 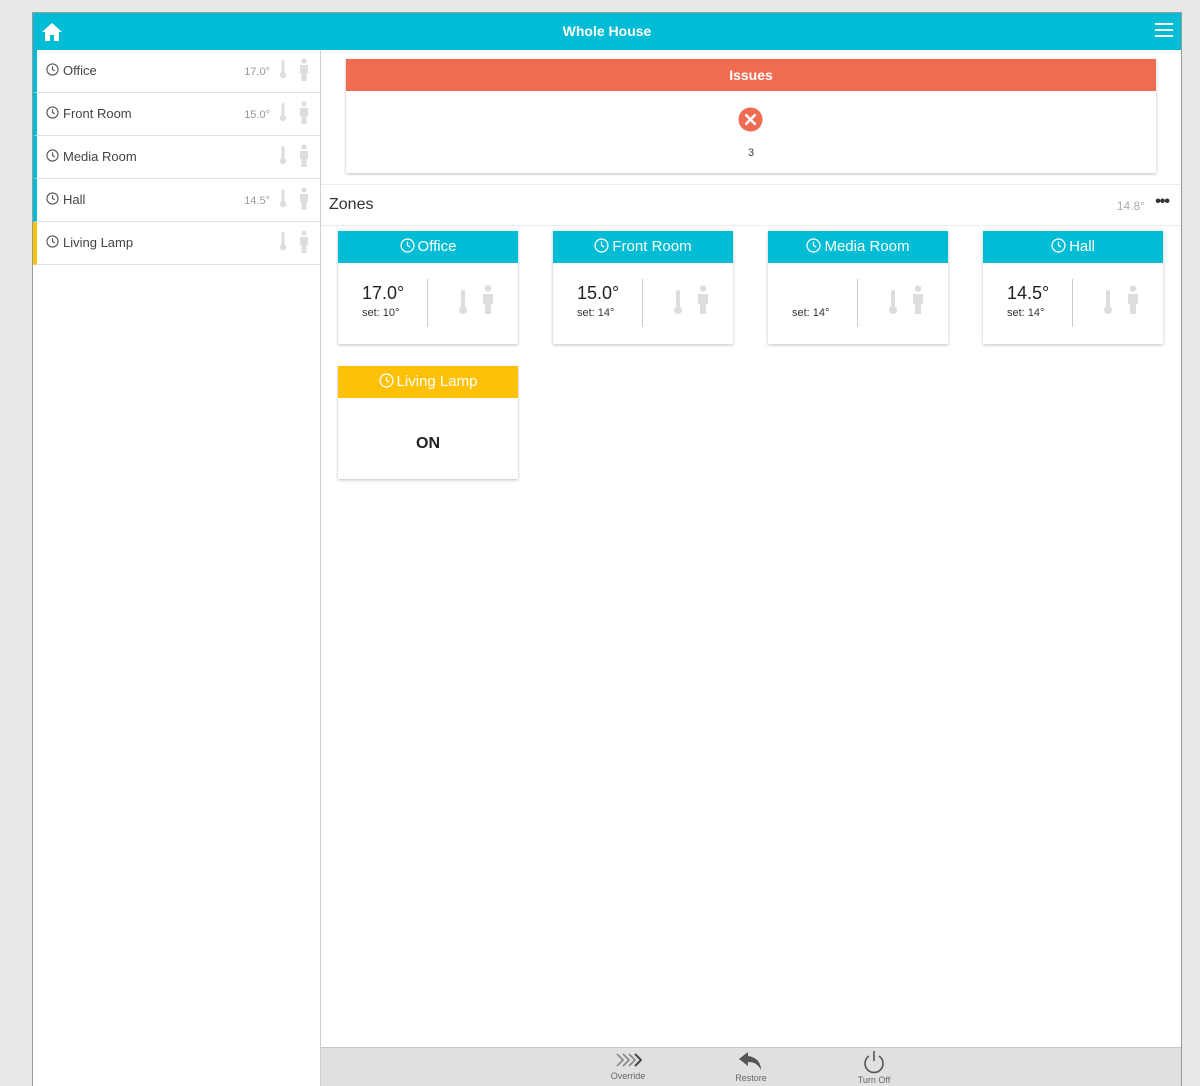 I want to click on sidebar-item-front-room: Front Room 15.0°, so click(x=176, y=114).